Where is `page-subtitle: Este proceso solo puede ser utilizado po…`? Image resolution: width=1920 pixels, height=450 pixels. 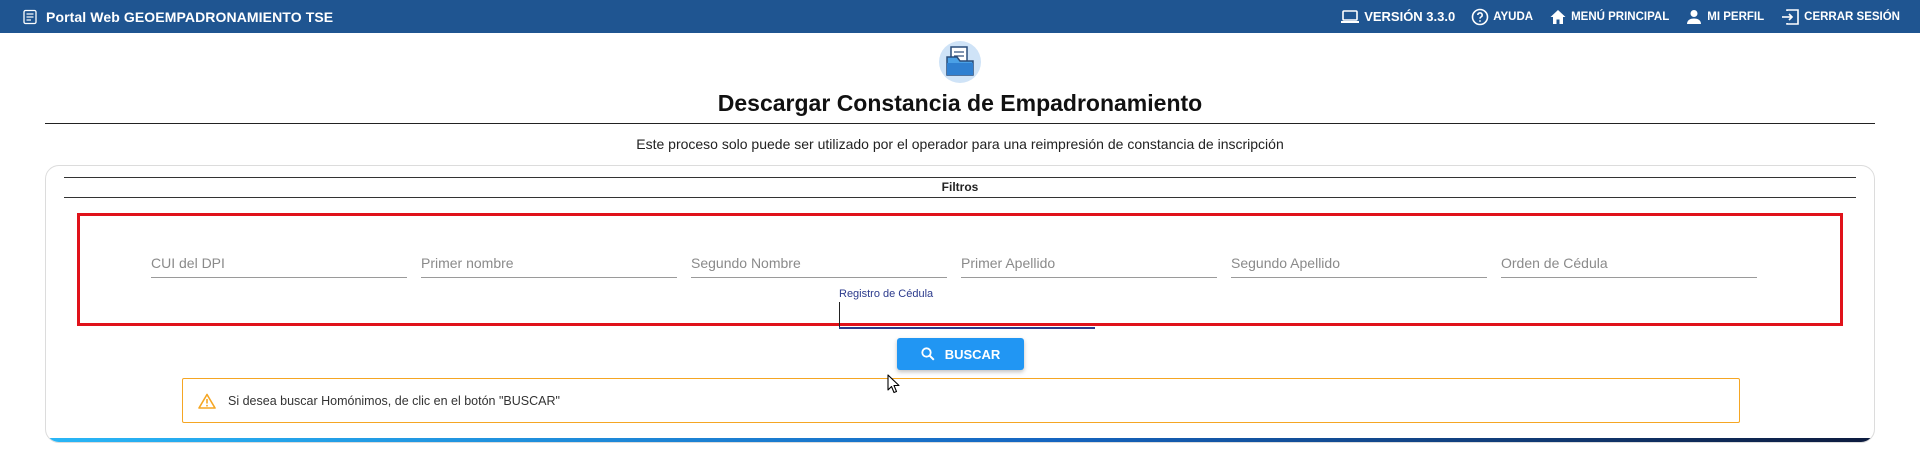
page-subtitle: Este proceso solo puede ser utilizado po… is located at coordinates (960, 144).